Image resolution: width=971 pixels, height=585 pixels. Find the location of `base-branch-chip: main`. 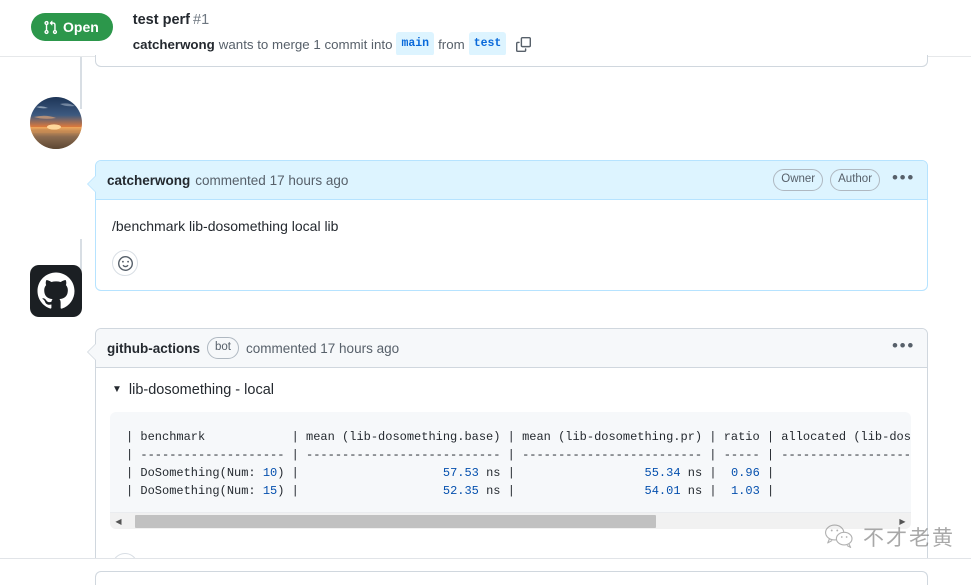

base-branch-chip: main is located at coordinates (415, 44).